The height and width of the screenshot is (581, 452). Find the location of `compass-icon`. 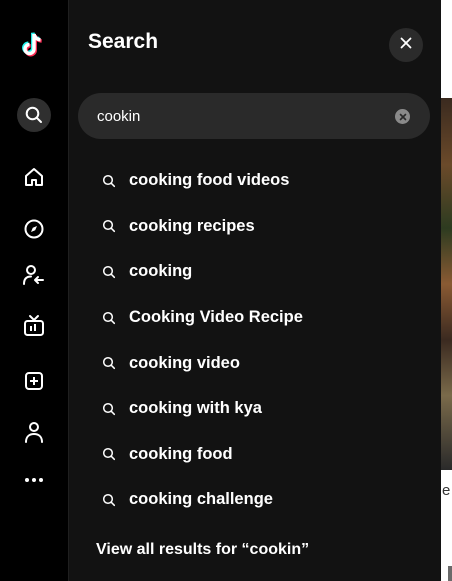

compass-icon is located at coordinates (34, 229).